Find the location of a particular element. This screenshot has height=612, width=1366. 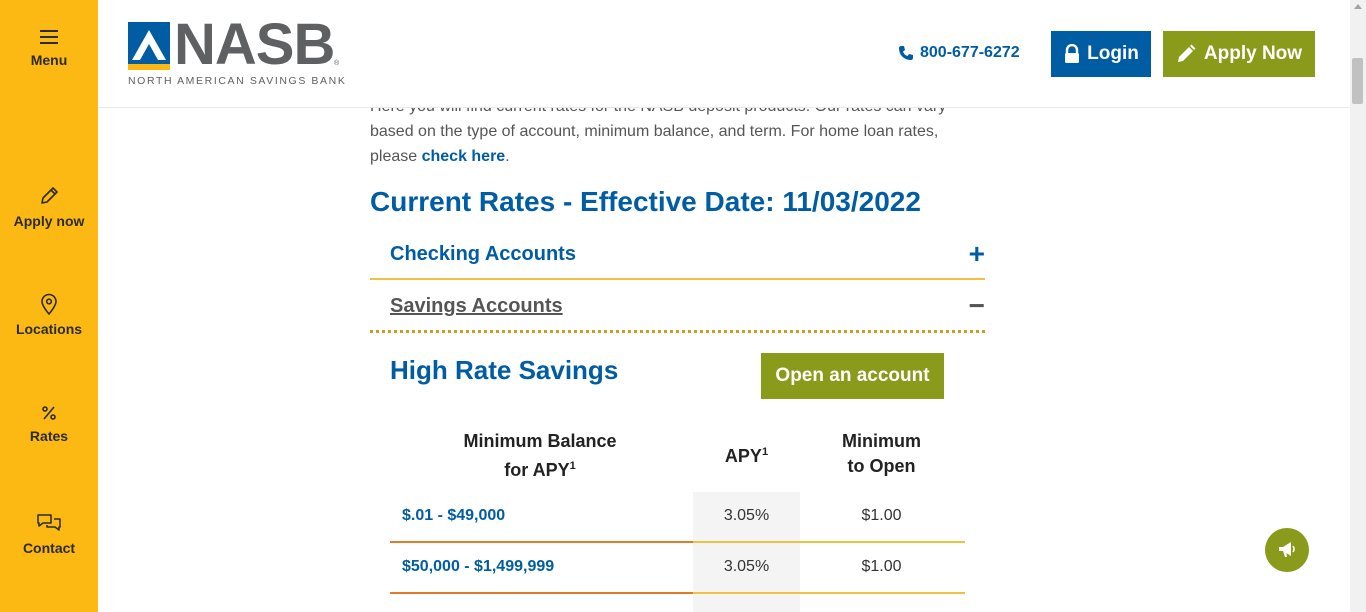

sidebar-item-locations: Locations is located at coordinates (49, 315).